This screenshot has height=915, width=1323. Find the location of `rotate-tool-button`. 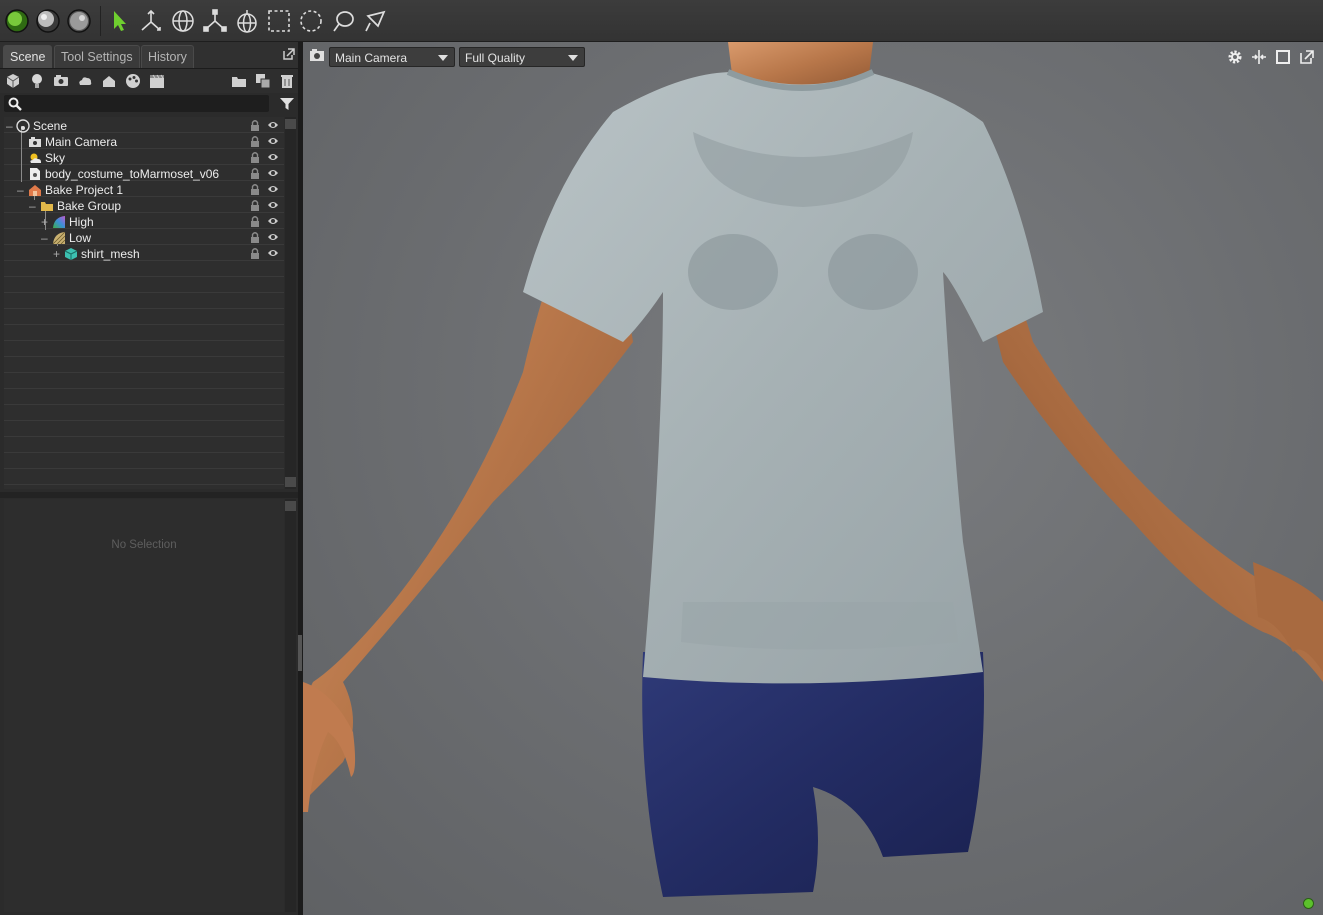

rotate-tool-button is located at coordinates (183, 21).